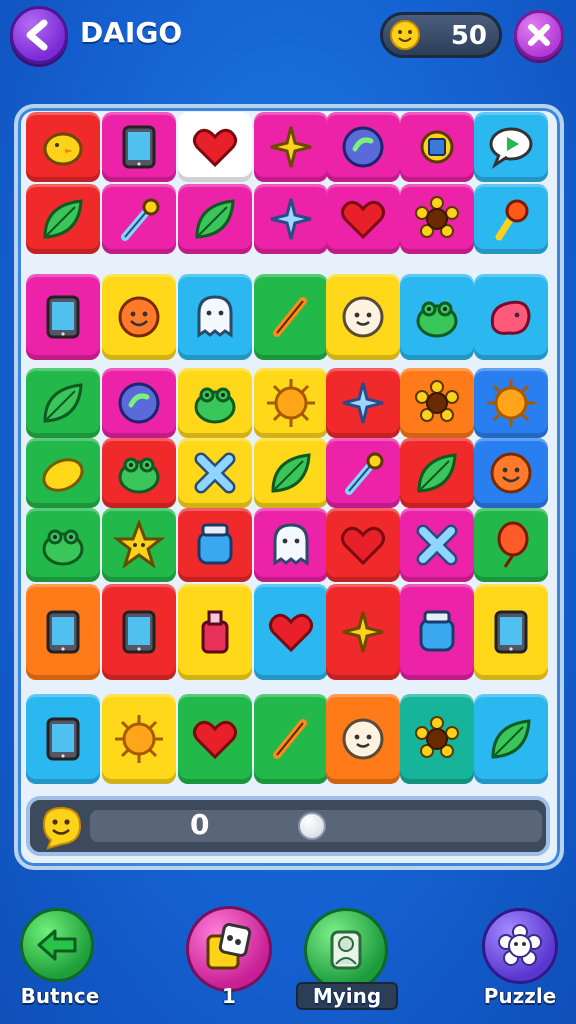 This screenshot has height=1024, width=576. Describe the element at coordinates (312, 826) in the screenshot. I see `progress-slider-knob` at that location.